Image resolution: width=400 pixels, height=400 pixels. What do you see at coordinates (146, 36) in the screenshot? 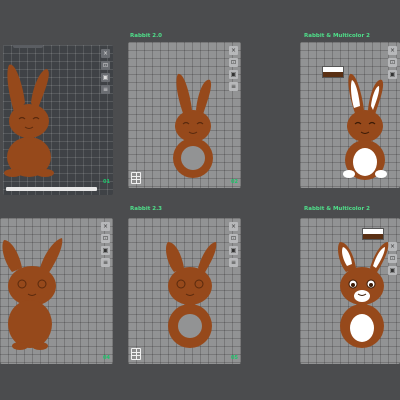
I see `panel-title: Rabbit 2.0` at bounding box center [146, 36].